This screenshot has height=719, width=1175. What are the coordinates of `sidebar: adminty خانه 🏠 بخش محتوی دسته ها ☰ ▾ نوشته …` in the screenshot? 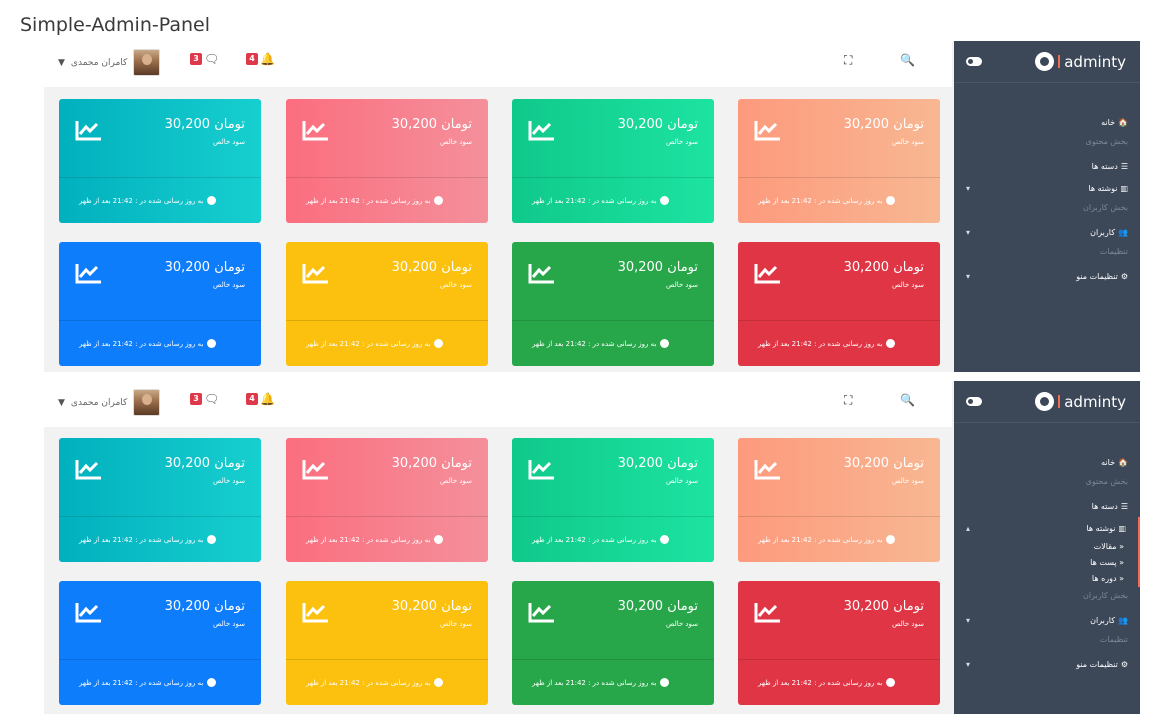 It's located at (1047, 206).